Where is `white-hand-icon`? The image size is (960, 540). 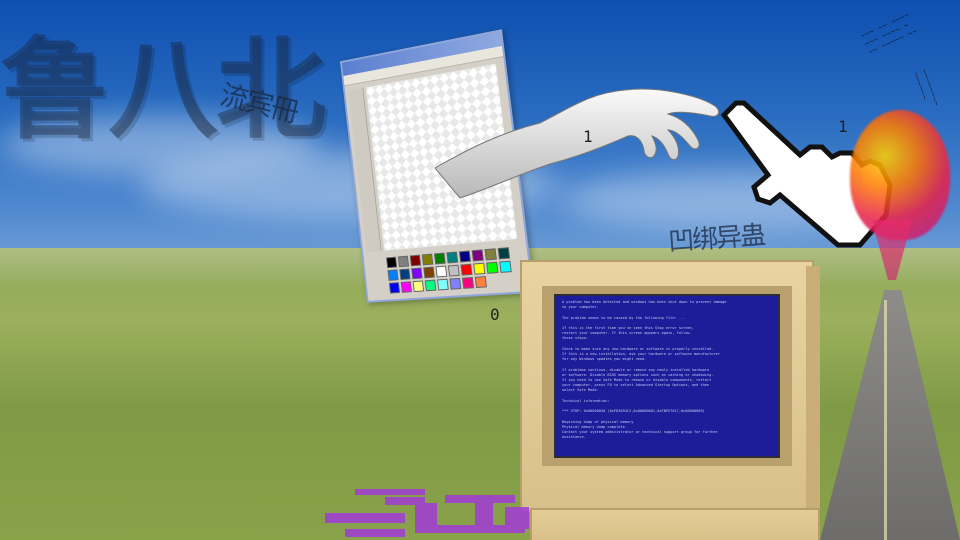
white-hand-icon is located at coordinates (577, 143).